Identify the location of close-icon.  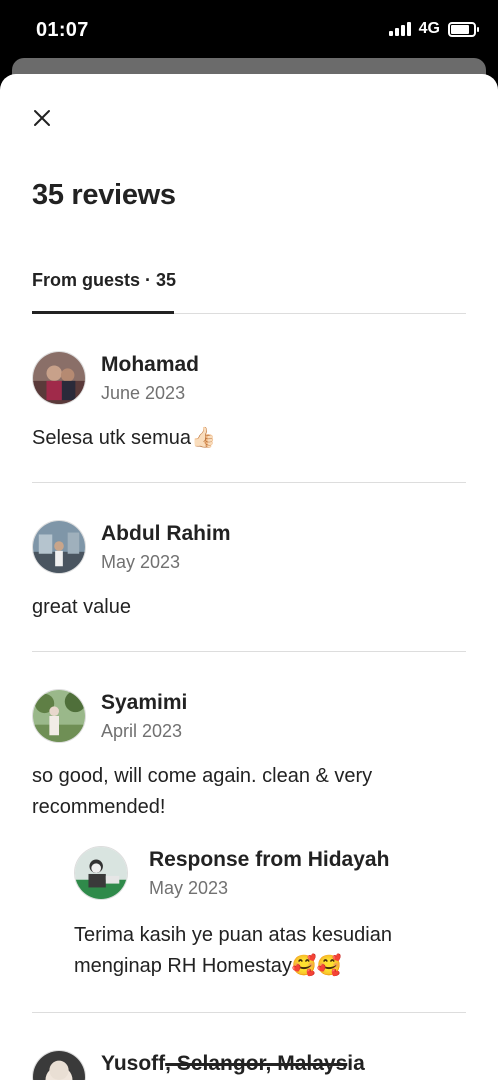
(42, 118).